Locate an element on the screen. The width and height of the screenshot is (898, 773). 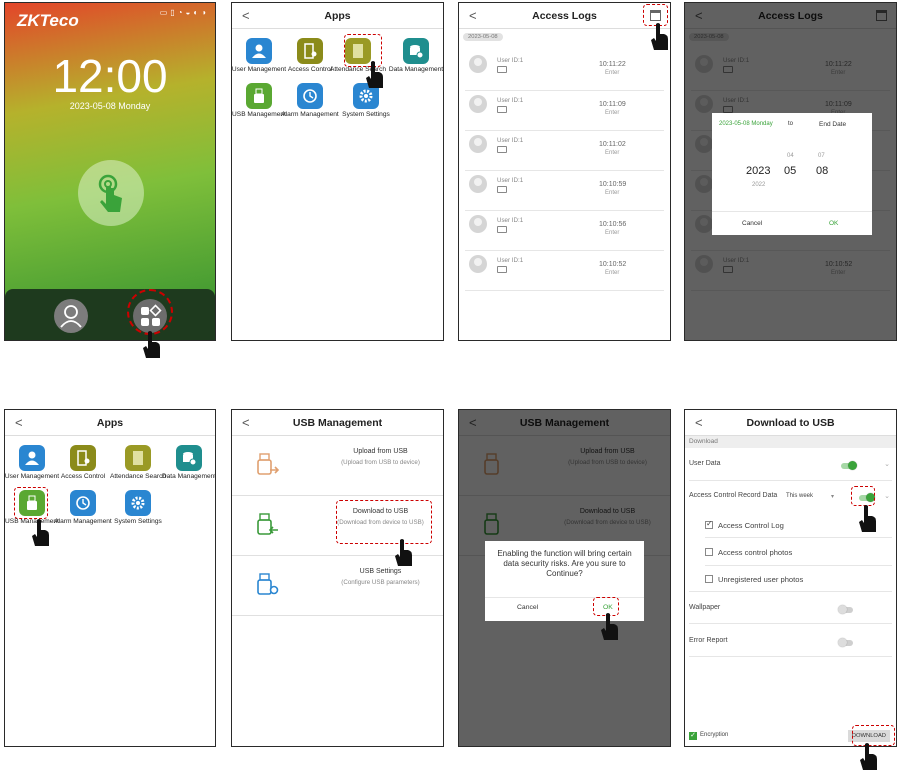
end-date: End Date is located at coordinates (832, 124).